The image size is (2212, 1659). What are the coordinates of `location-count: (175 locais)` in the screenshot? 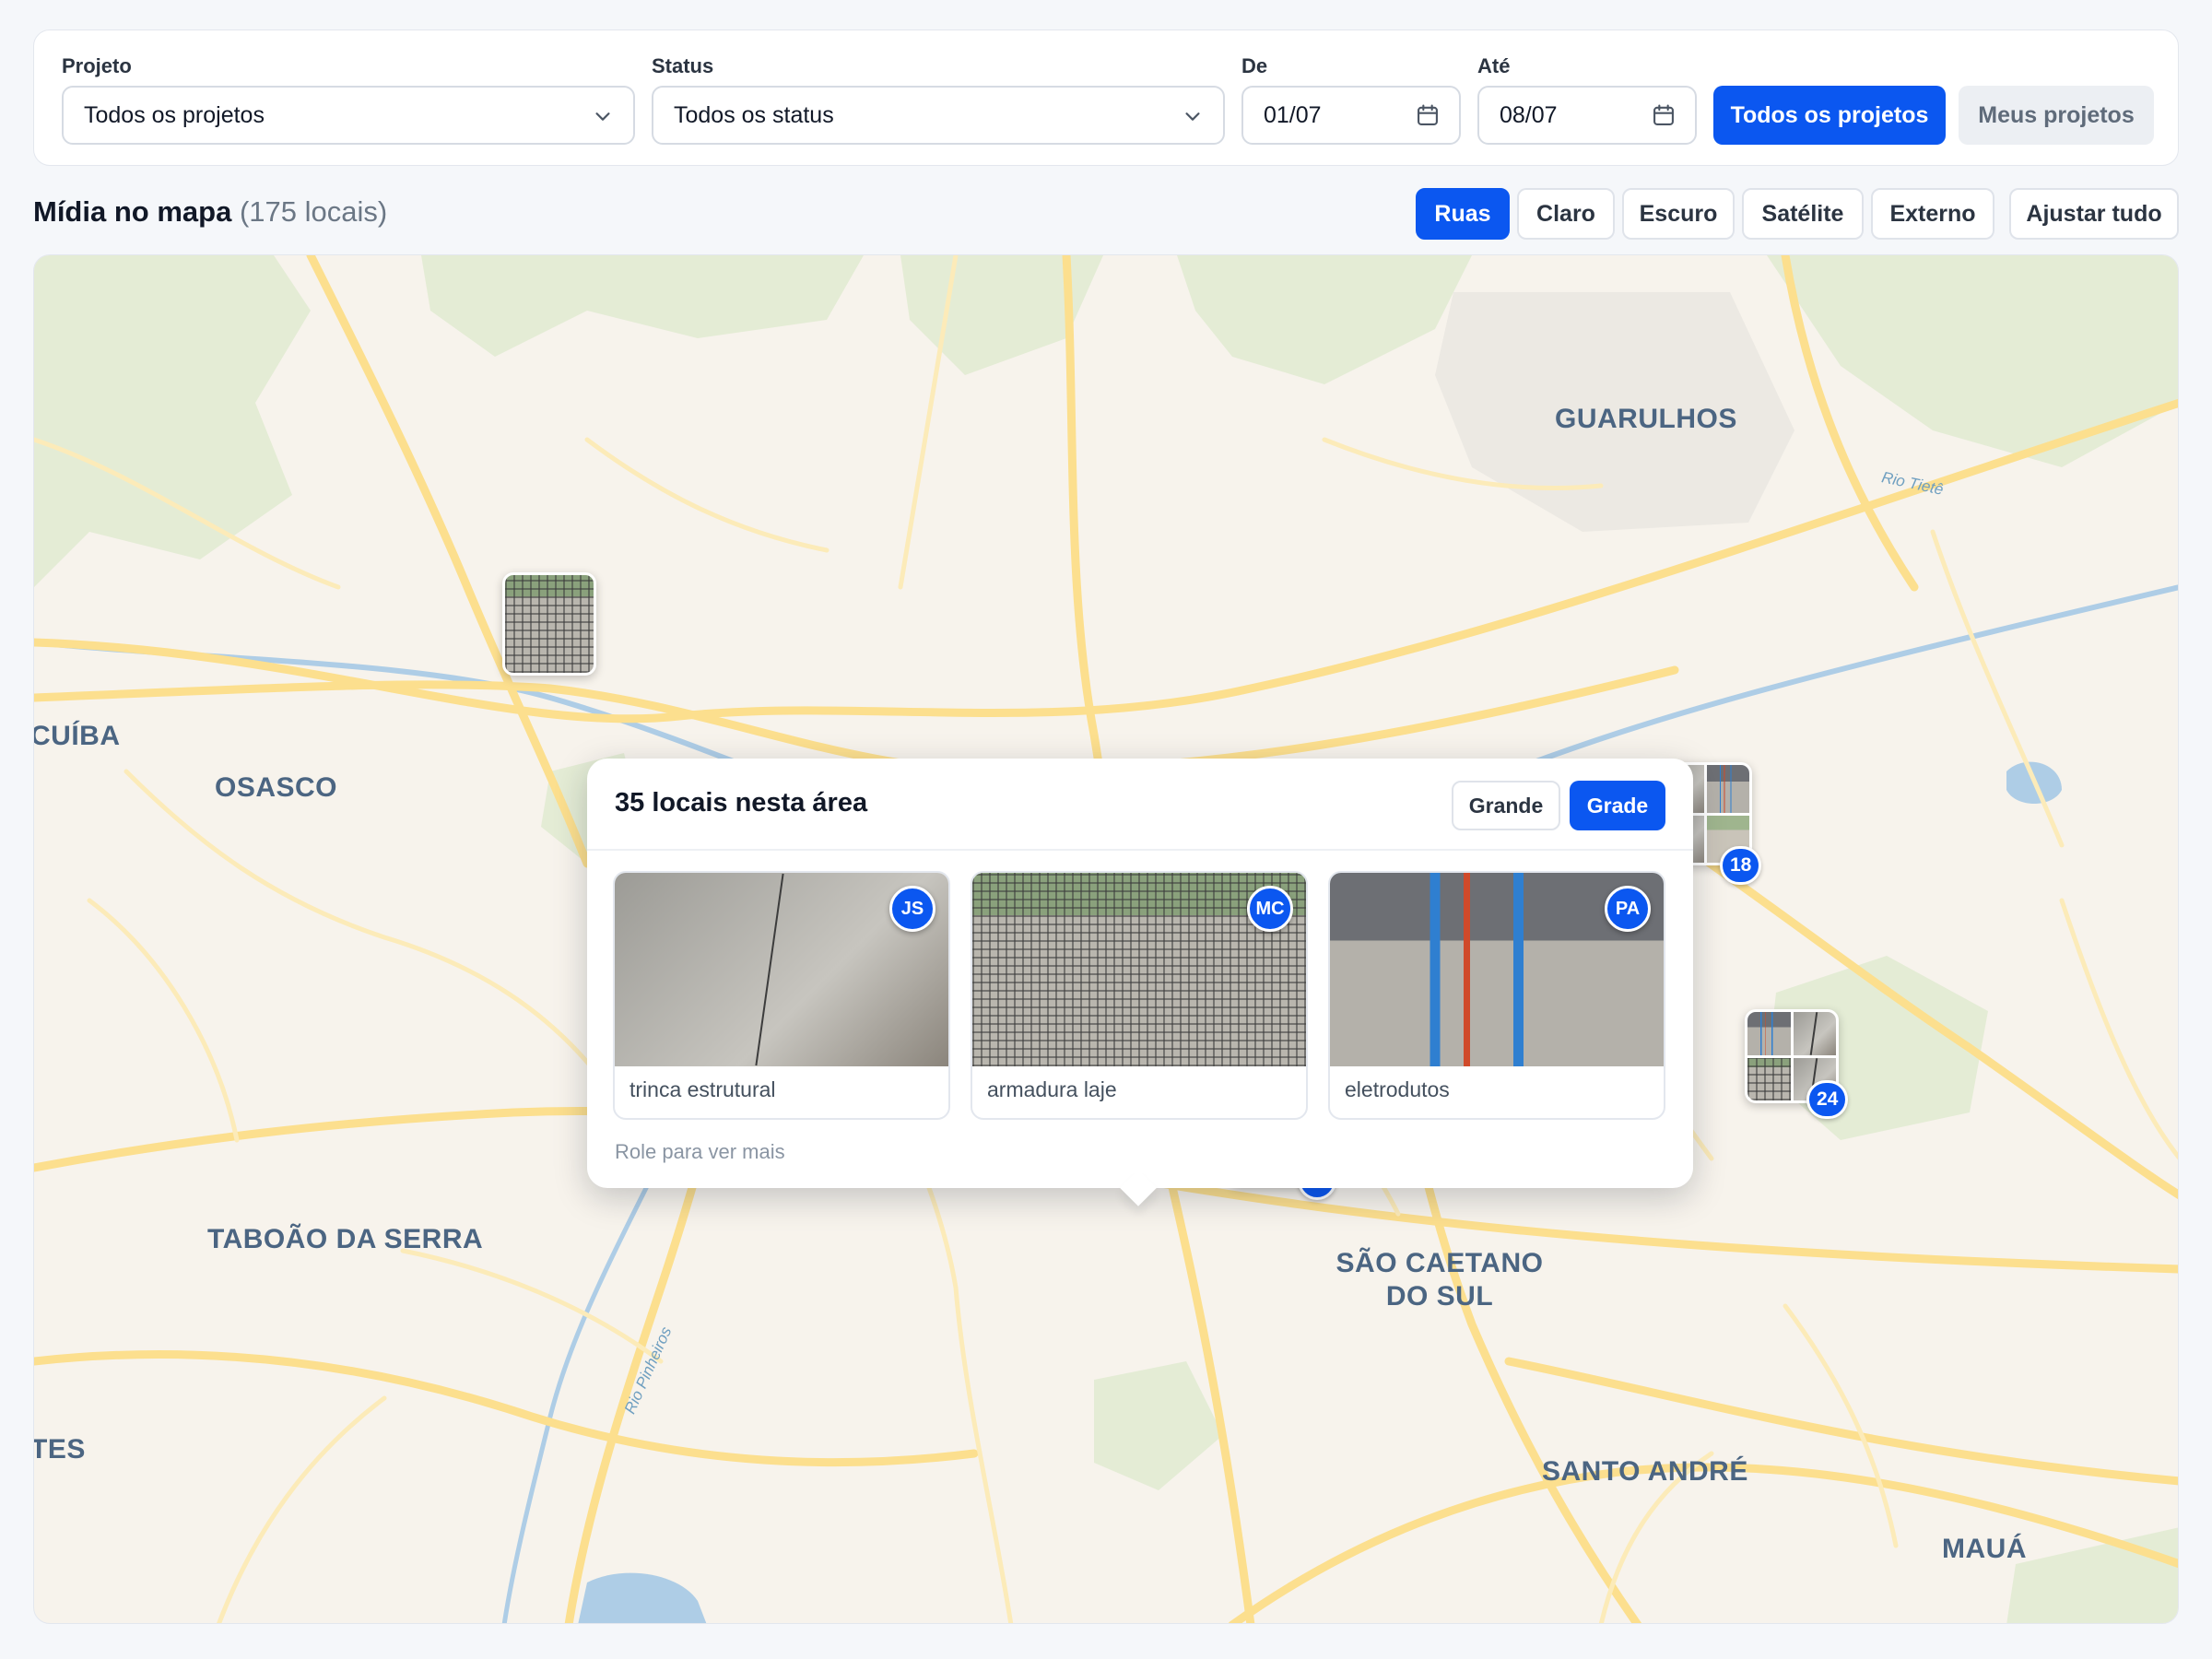 It's located at (313, 211).